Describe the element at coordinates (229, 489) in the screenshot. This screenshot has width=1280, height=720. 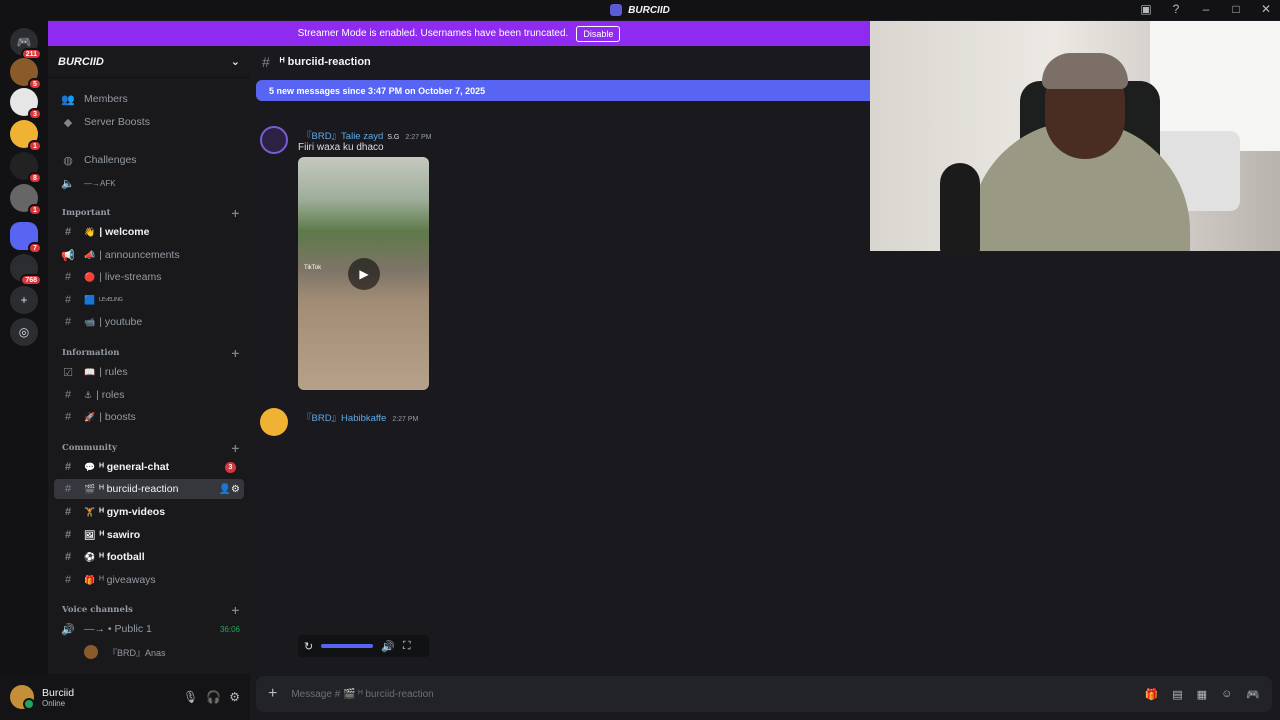
I see `invite-and-settings-icons: 👤⚙` at that location.